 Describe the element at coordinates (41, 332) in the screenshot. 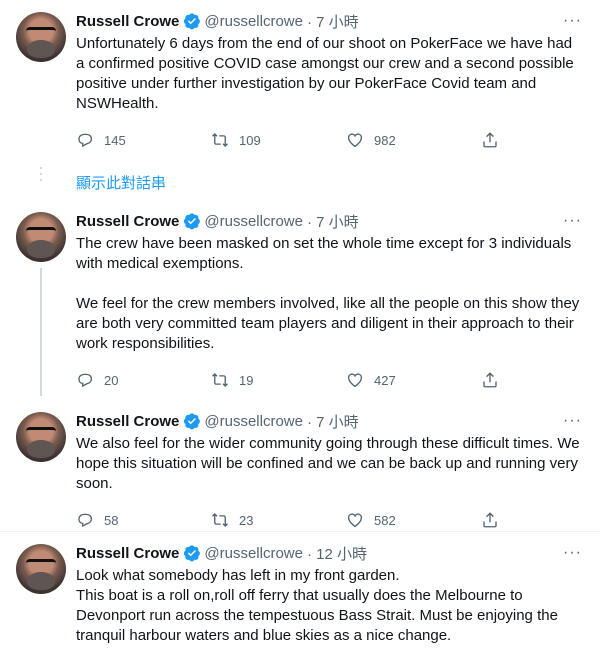

I see `thread-line` at that location.